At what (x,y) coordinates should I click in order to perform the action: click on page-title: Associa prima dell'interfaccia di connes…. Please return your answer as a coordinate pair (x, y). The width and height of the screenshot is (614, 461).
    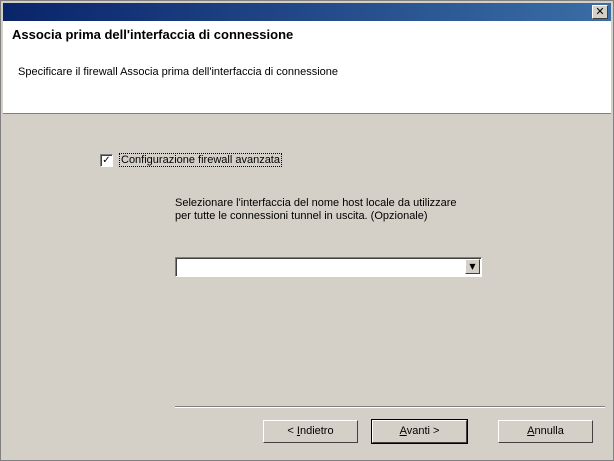
    Looking at the image, I should click on (153, 34).